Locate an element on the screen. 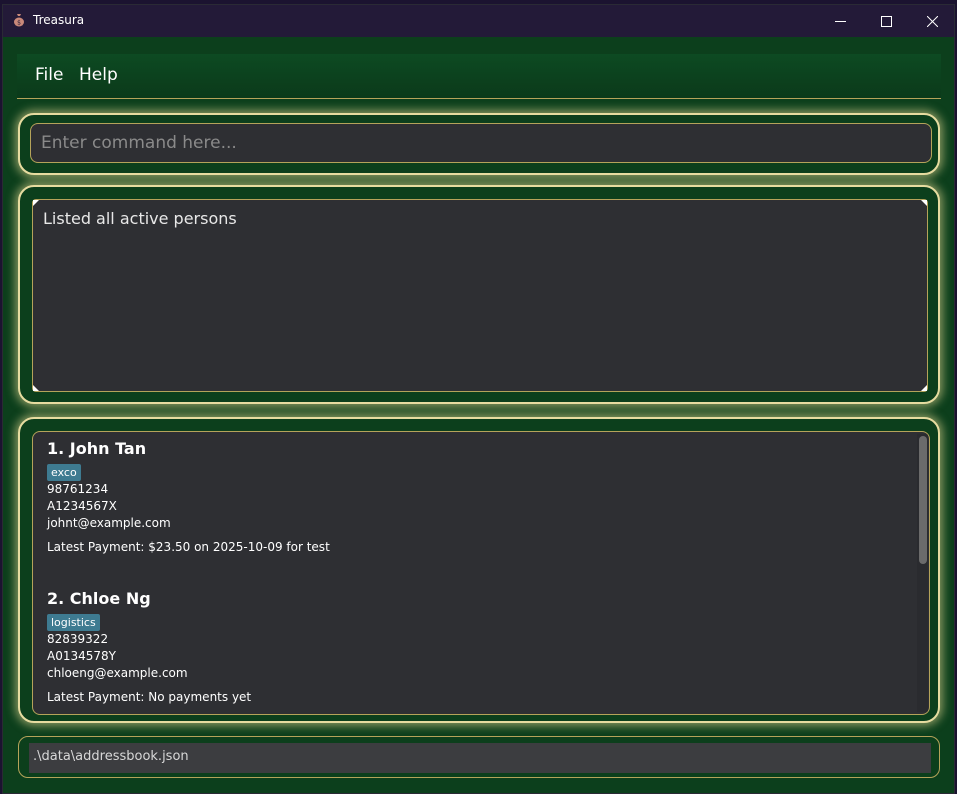 The height and width of the screenshot is (794, 957). status-panel: .\data\addressbook.json is located at coordinates (479, 757).